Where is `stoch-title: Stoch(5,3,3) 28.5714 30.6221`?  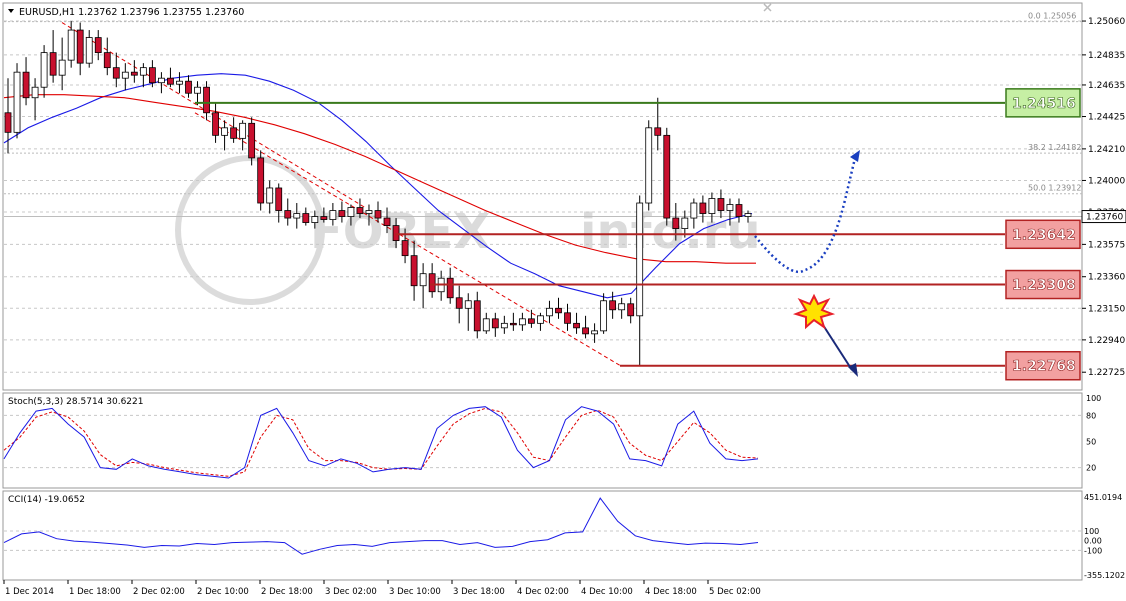
stoch-title: Stoch(5,3,3) 28.5714 30.6221 is located at coordinates (75, 402).